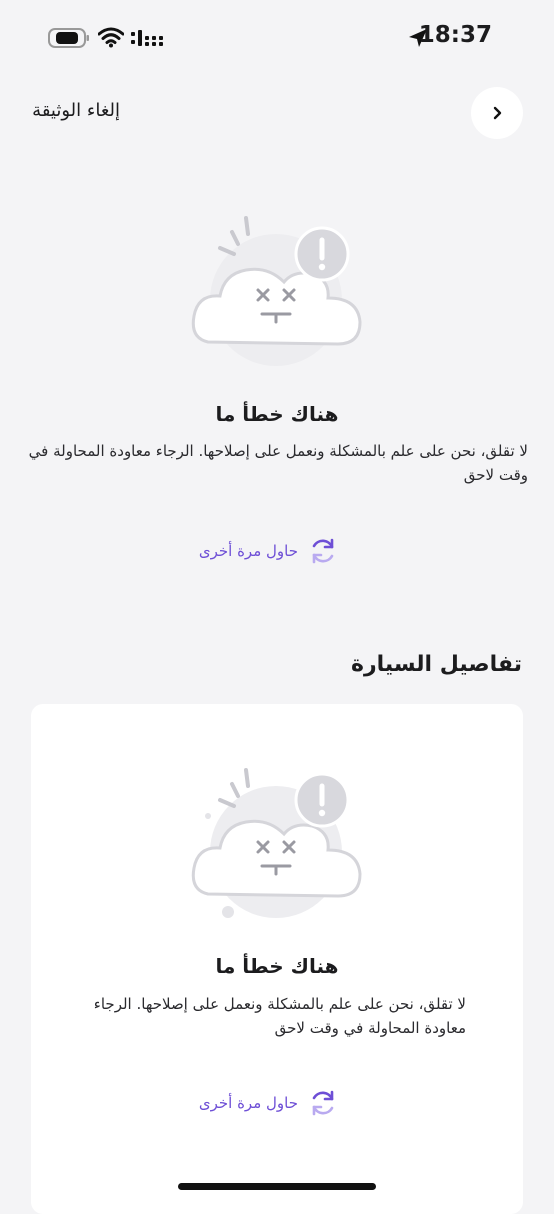  I want to click on section-title-car-details: تفاصيل السيارة, so click(436, 664).